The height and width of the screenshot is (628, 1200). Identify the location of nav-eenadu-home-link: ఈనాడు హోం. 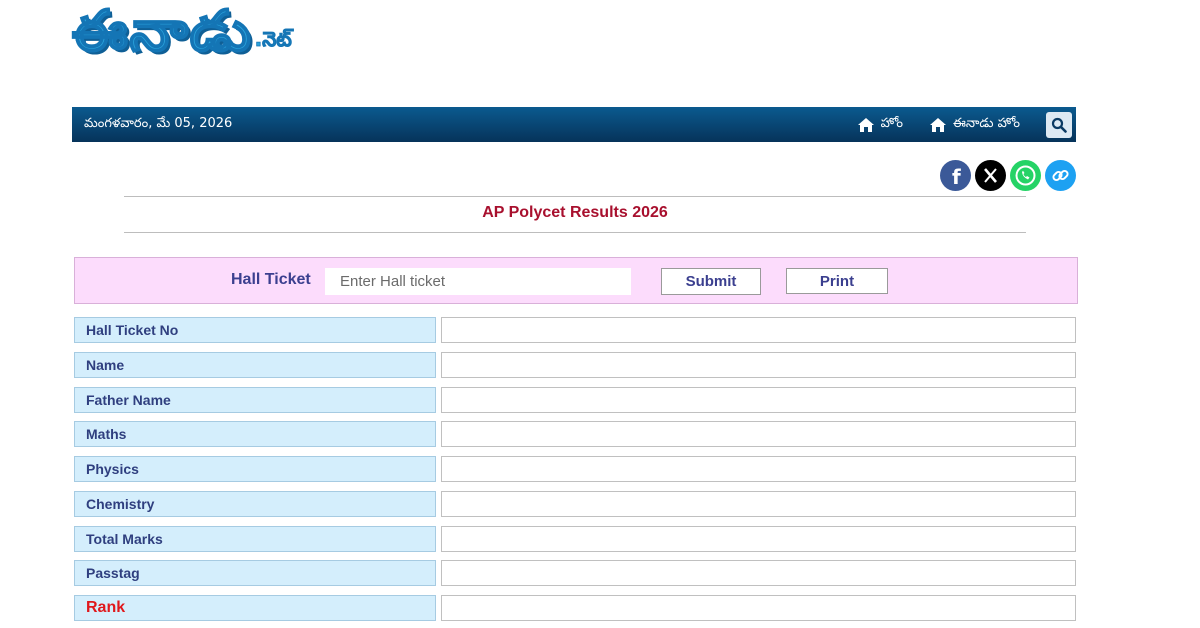
(974, 125).